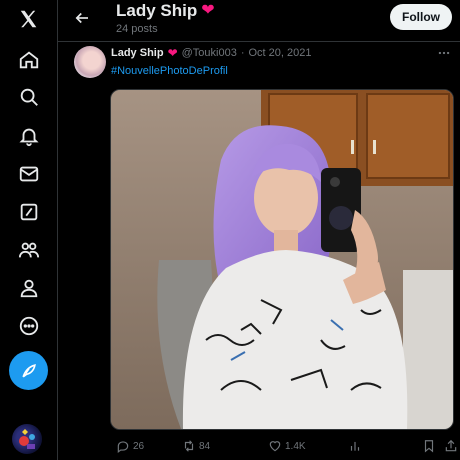  What do you see at coordinates (205, 446) in the screenshot?
I see `repost-count: 84` at bounding box center [205, 446].